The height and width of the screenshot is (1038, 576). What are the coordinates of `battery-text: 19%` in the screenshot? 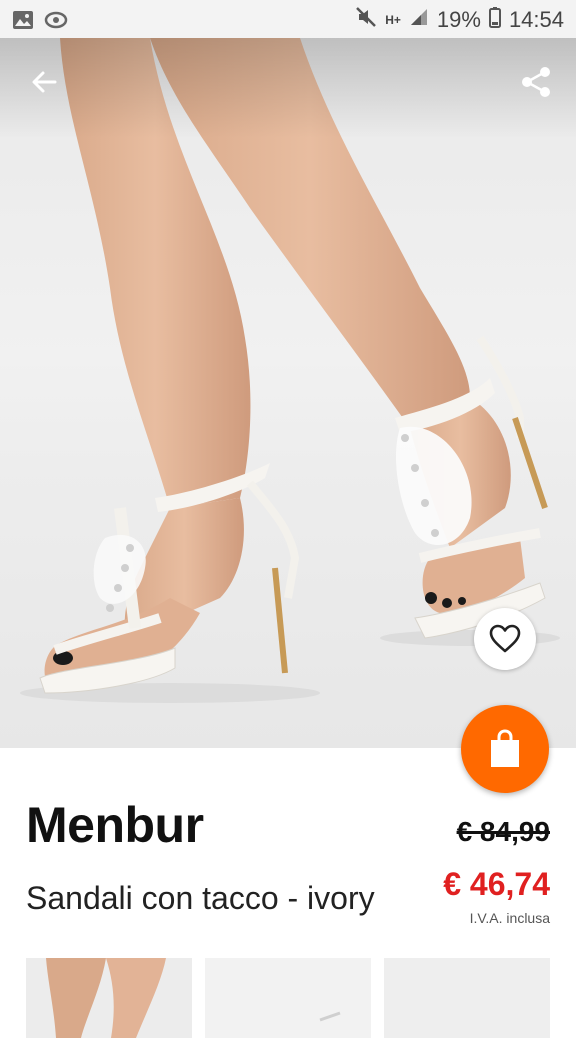 It's located at (458, 19).